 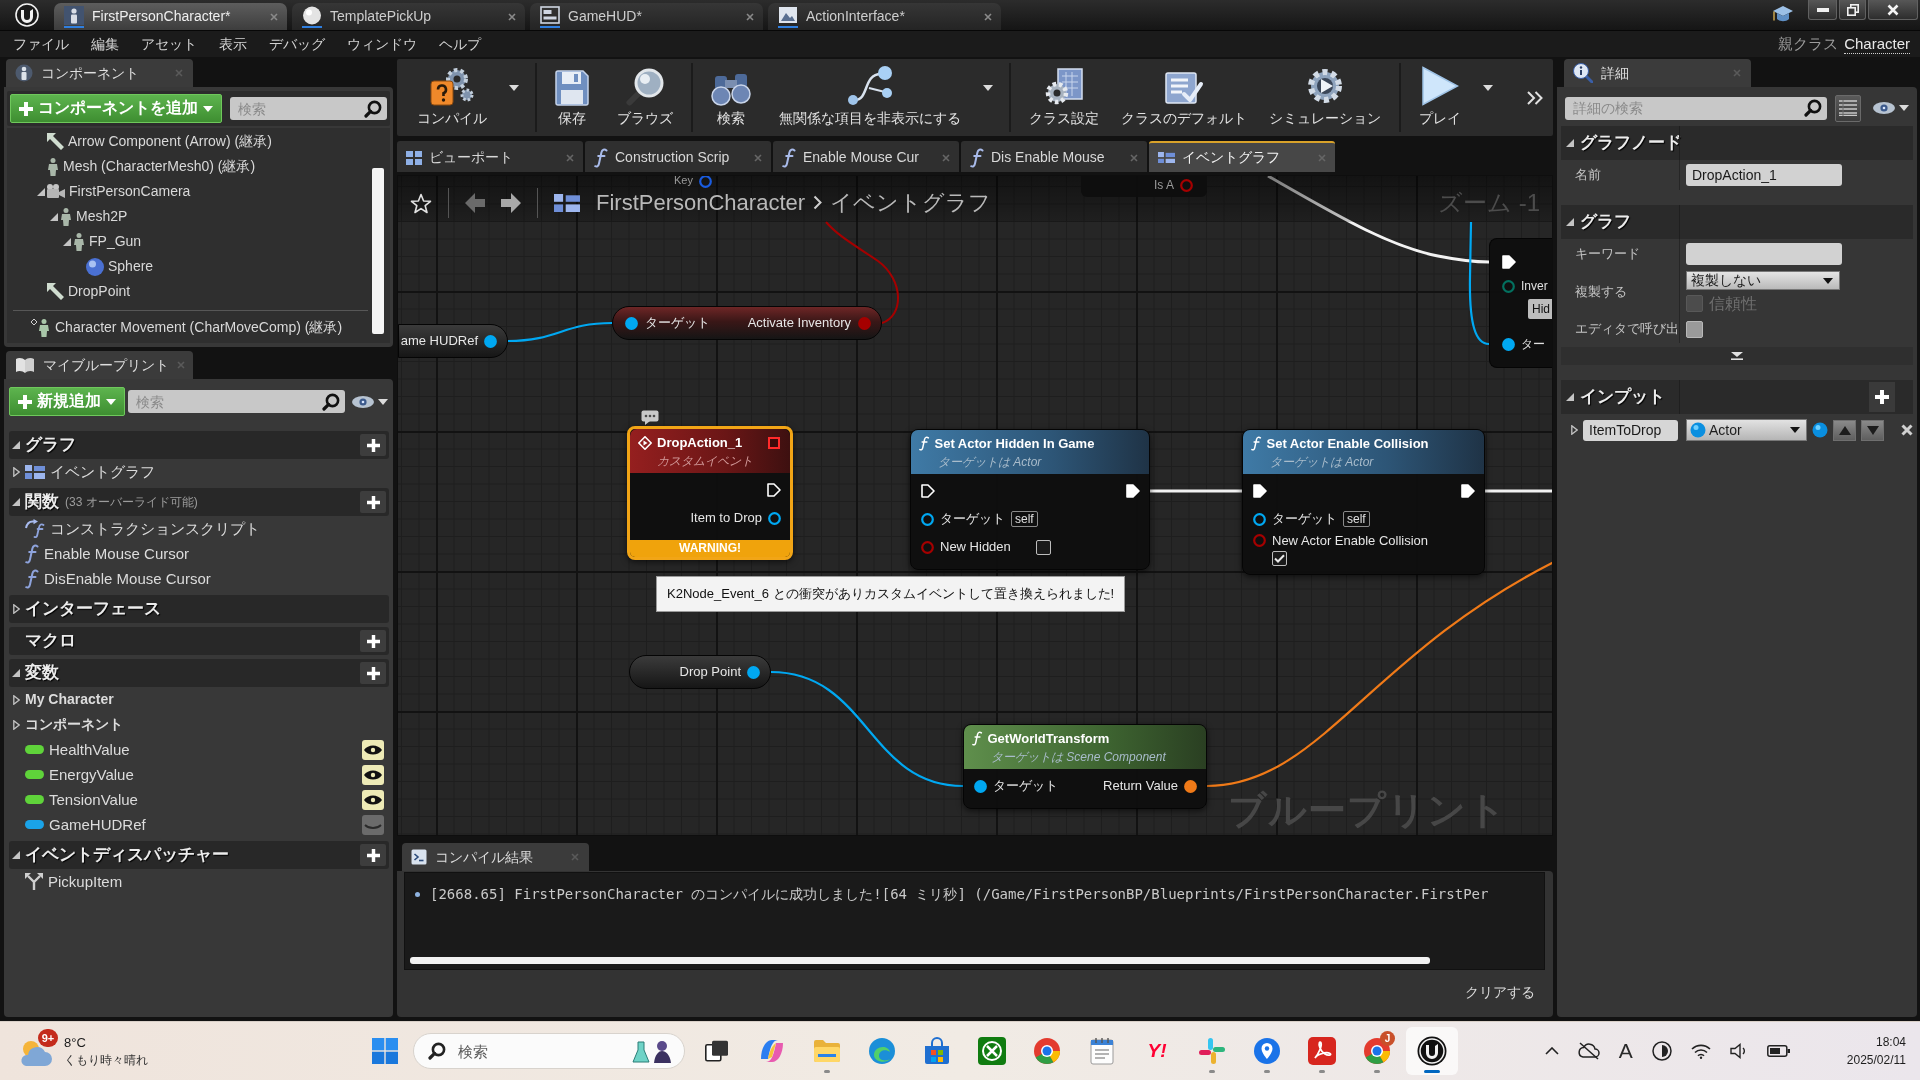 What do you see at coordinates (1737, 356) in the screenshot?
I see `advanced-toggle-bar` at bounding box center [1737, 356].